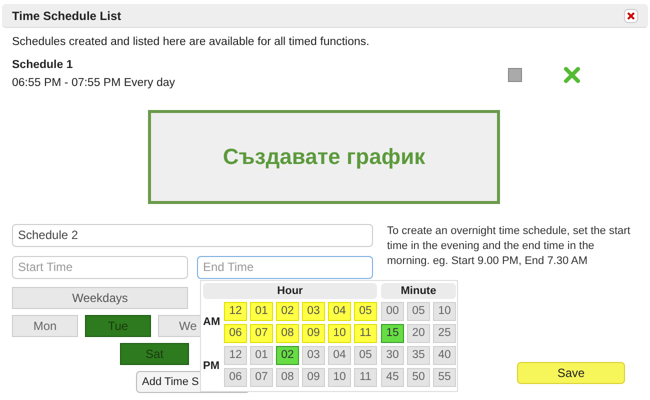 The image size is (650, 400). I want to click on minute-cell: 10, so click(444, 311).